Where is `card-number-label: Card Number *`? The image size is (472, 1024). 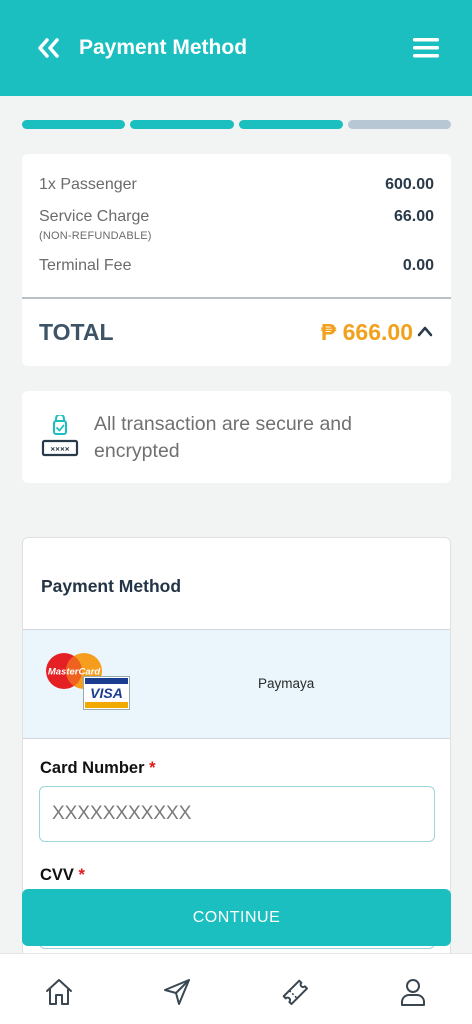
card-number-label: Card Number * is located at coordinates (98, 768).